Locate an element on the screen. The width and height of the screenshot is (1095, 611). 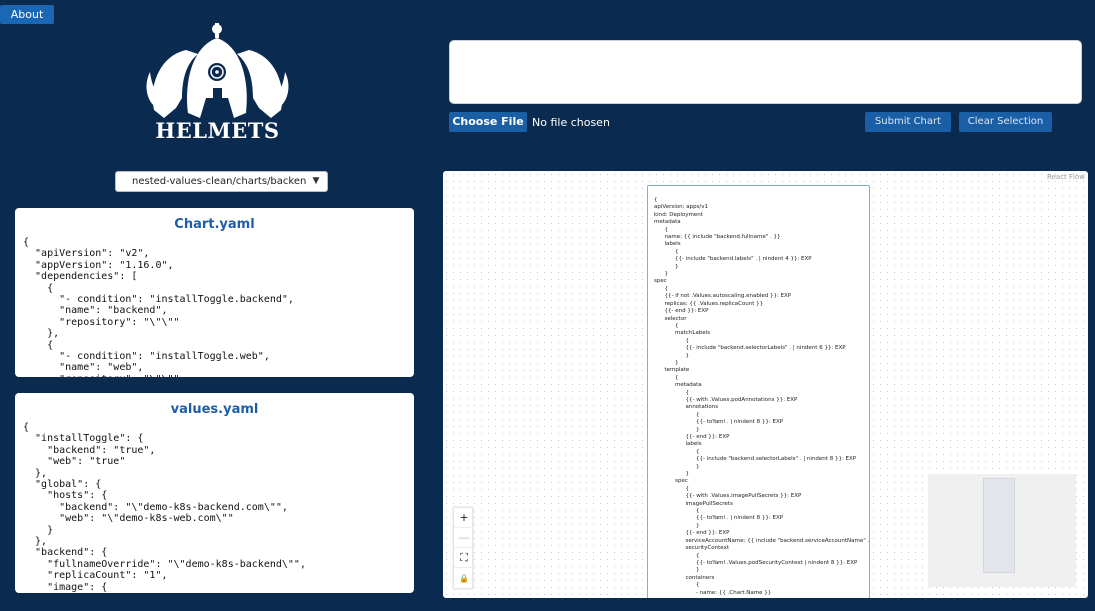
about-button: About is located at coordinates (27, 14).